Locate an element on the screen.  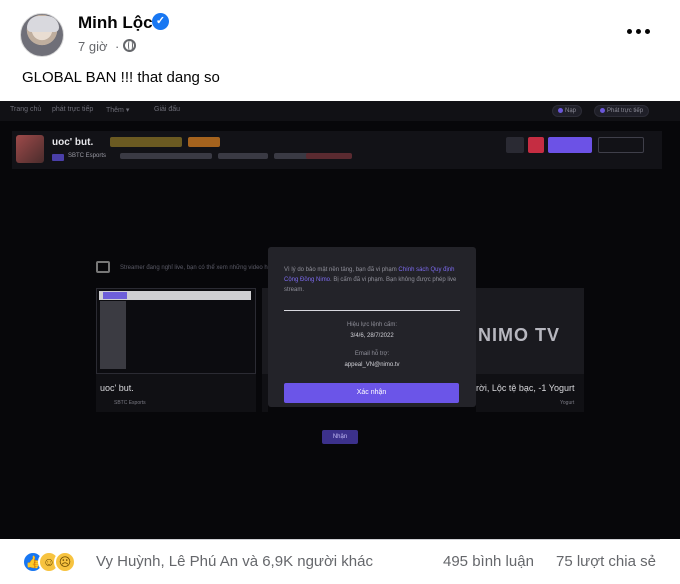
more-options-button is located at coordinates (639, 32).